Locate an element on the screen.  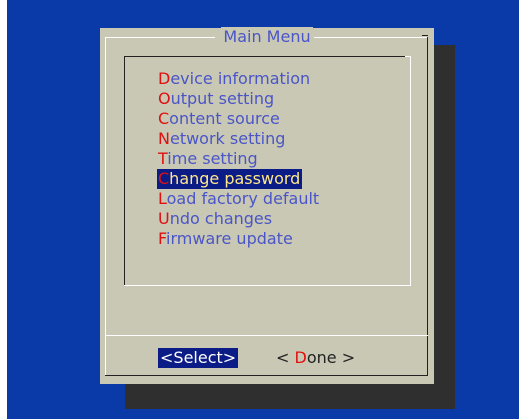
menu-item-network-setting: Network setting is located at coordinates (239, 139).